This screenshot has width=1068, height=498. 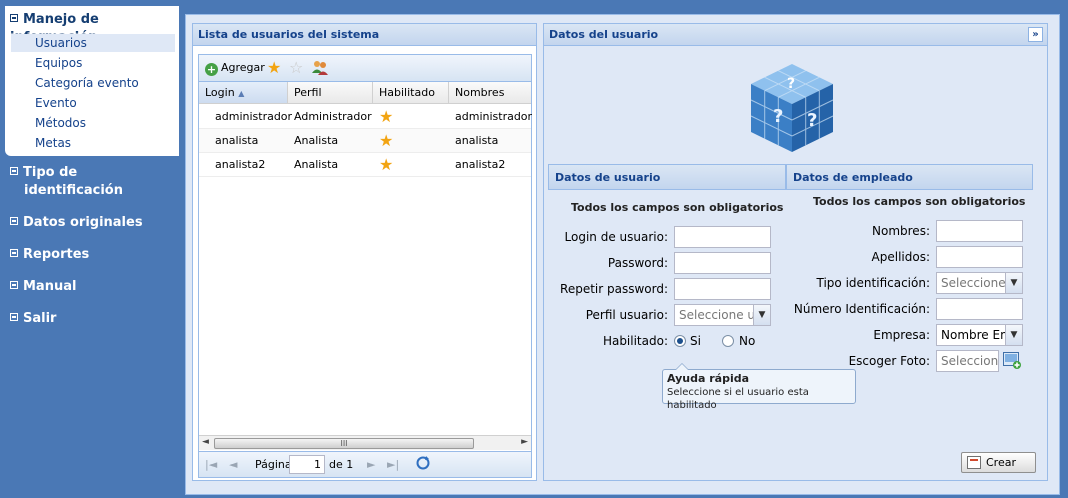 What do you see at coordinates (330, 92) in the screenshot?
I see `column-header-perfil: Perfil` at bounding box center [330, 92].